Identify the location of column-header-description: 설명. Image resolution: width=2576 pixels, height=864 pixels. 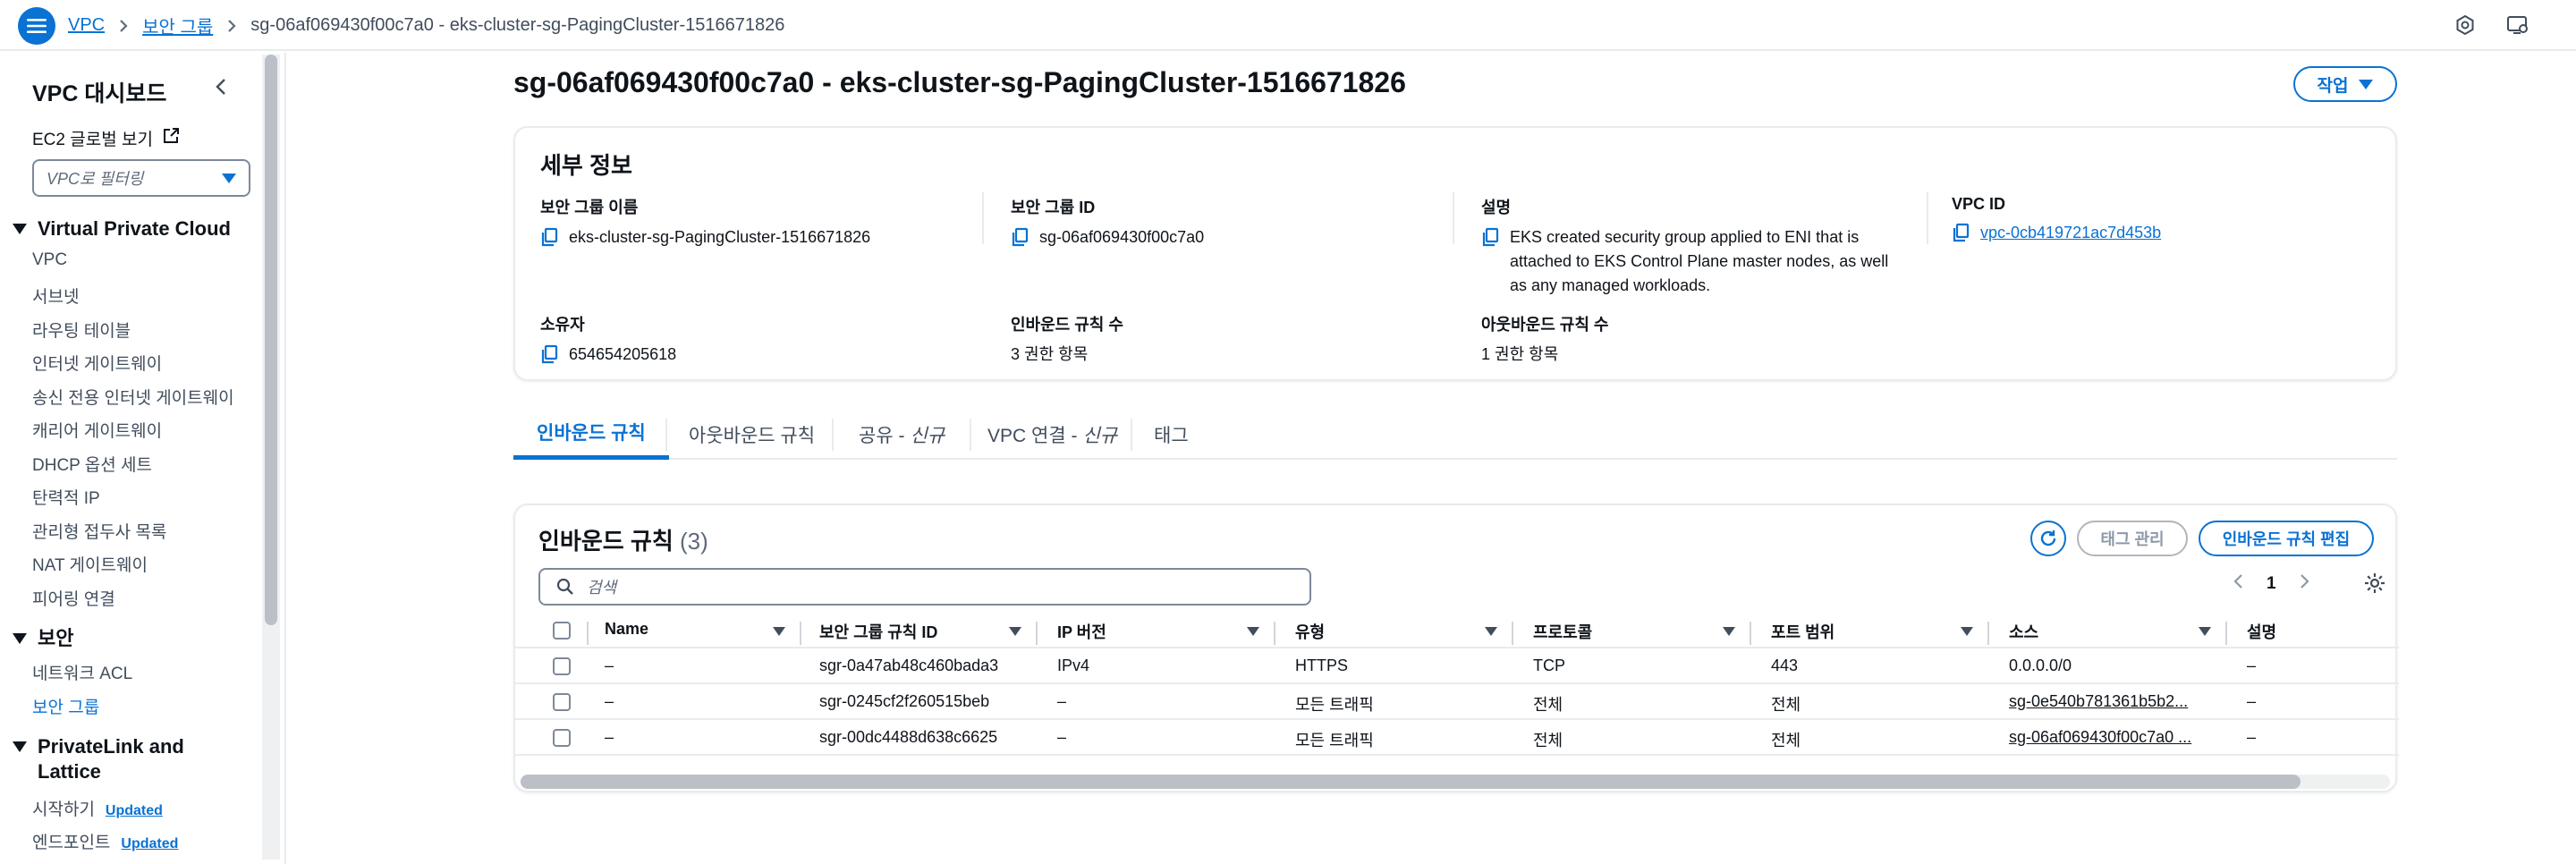
(2261, 631).